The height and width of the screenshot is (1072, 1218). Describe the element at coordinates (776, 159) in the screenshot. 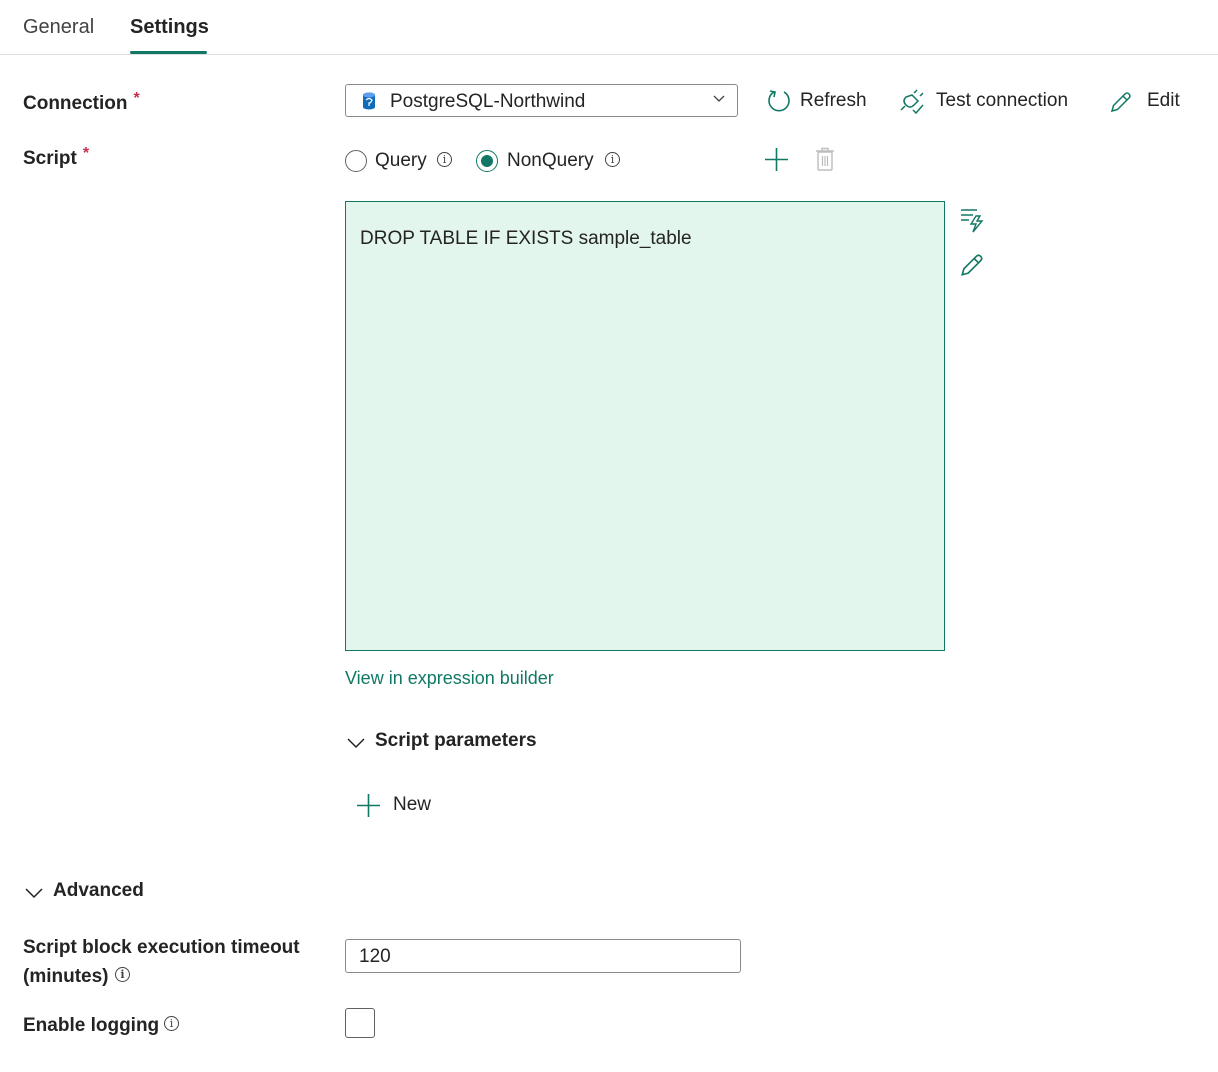

I see `add-script-icon` at that location.